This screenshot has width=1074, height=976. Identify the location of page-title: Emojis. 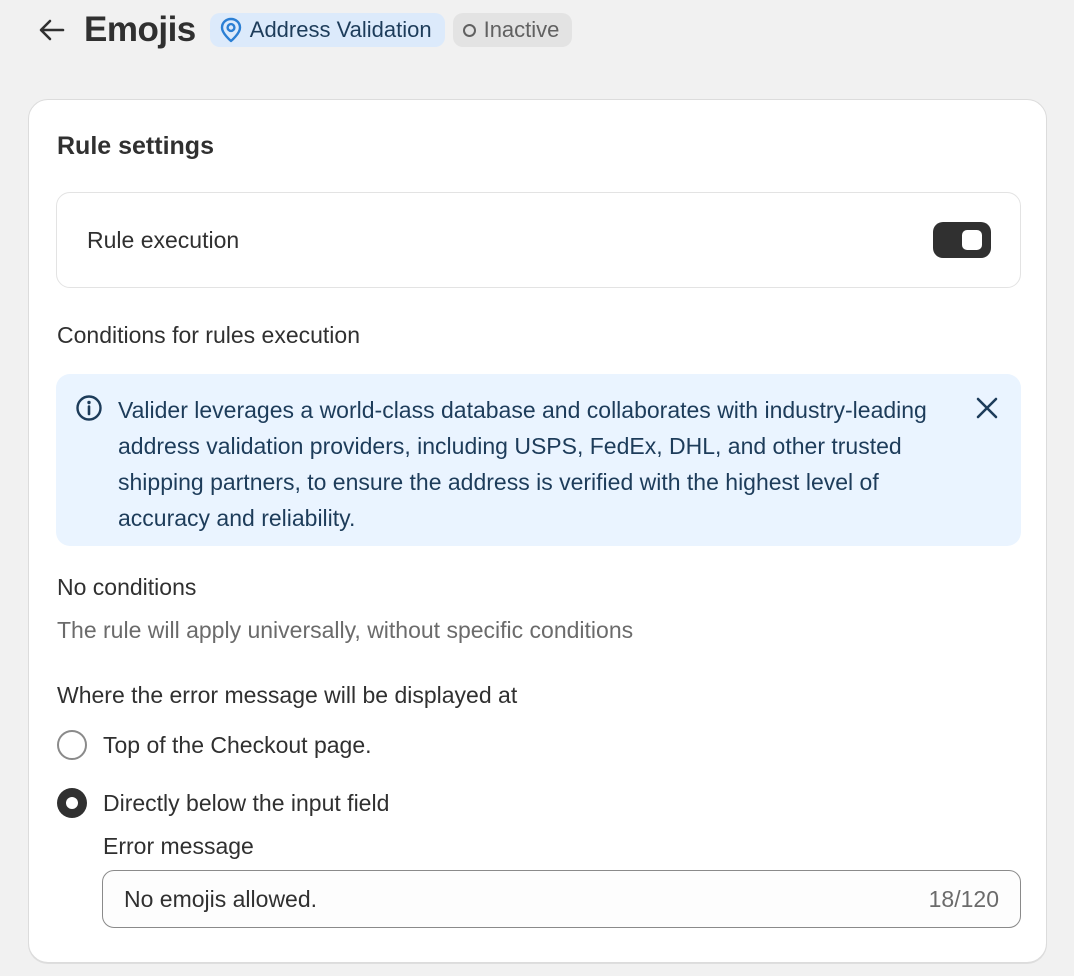
(140, 29).